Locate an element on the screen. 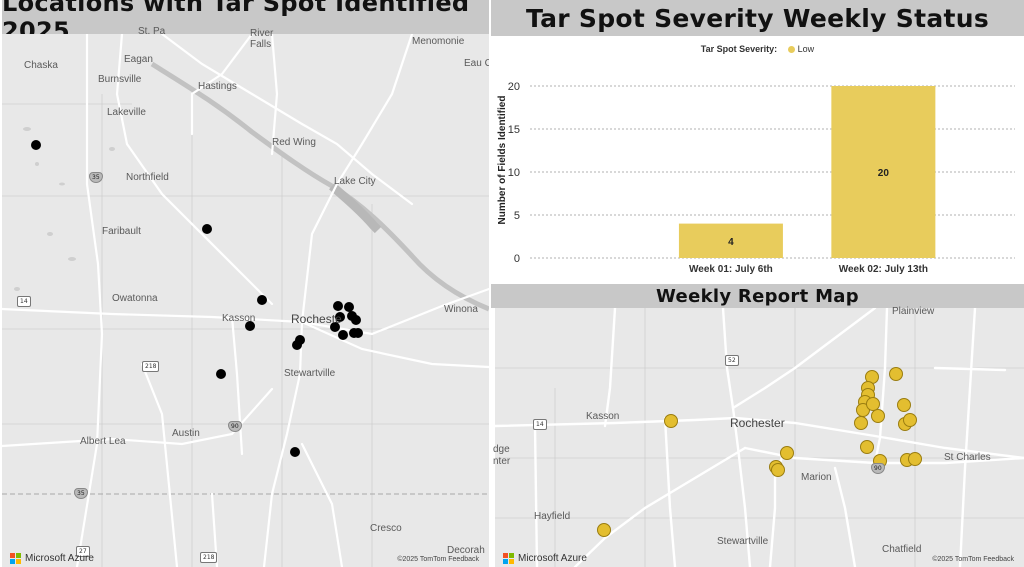 This screenshot has height=567, width=1024. y-tick-label: 15 is located at coordinates (514, 130).